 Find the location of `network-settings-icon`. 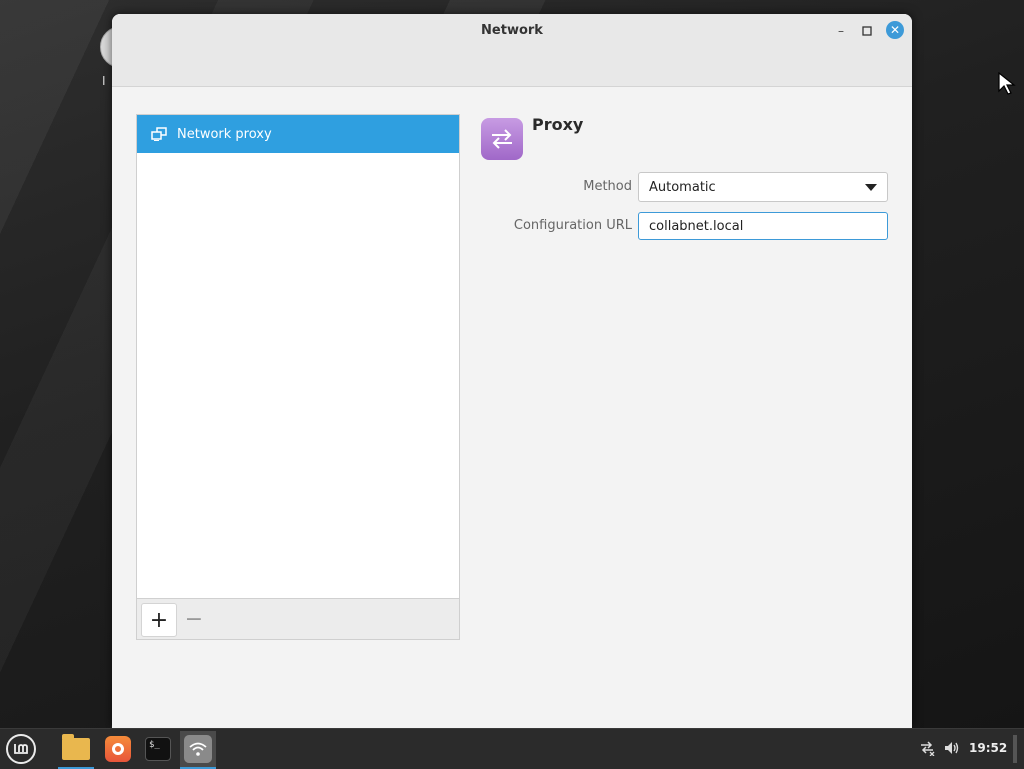

network-settings-icon is located at coordinates (198, 749).